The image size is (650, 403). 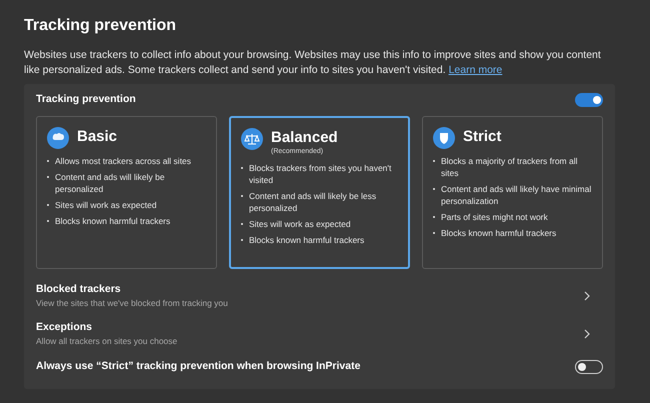 I want to click on row-subtitle: Allow all trackers on sites you choose, so click(x=107, y=341).